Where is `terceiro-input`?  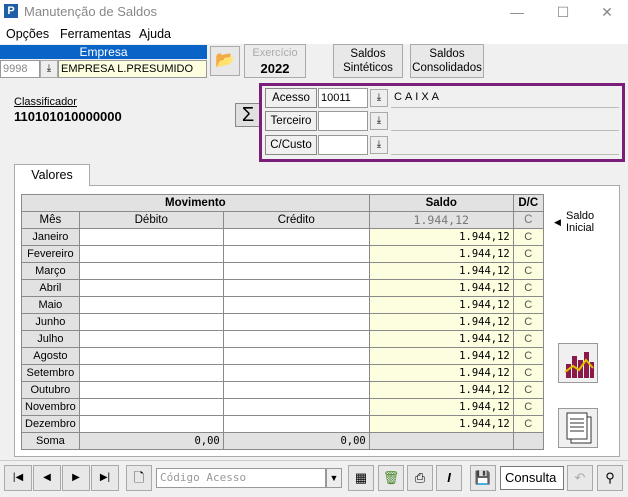
terceiro-input is located at coordinates (343, 121).